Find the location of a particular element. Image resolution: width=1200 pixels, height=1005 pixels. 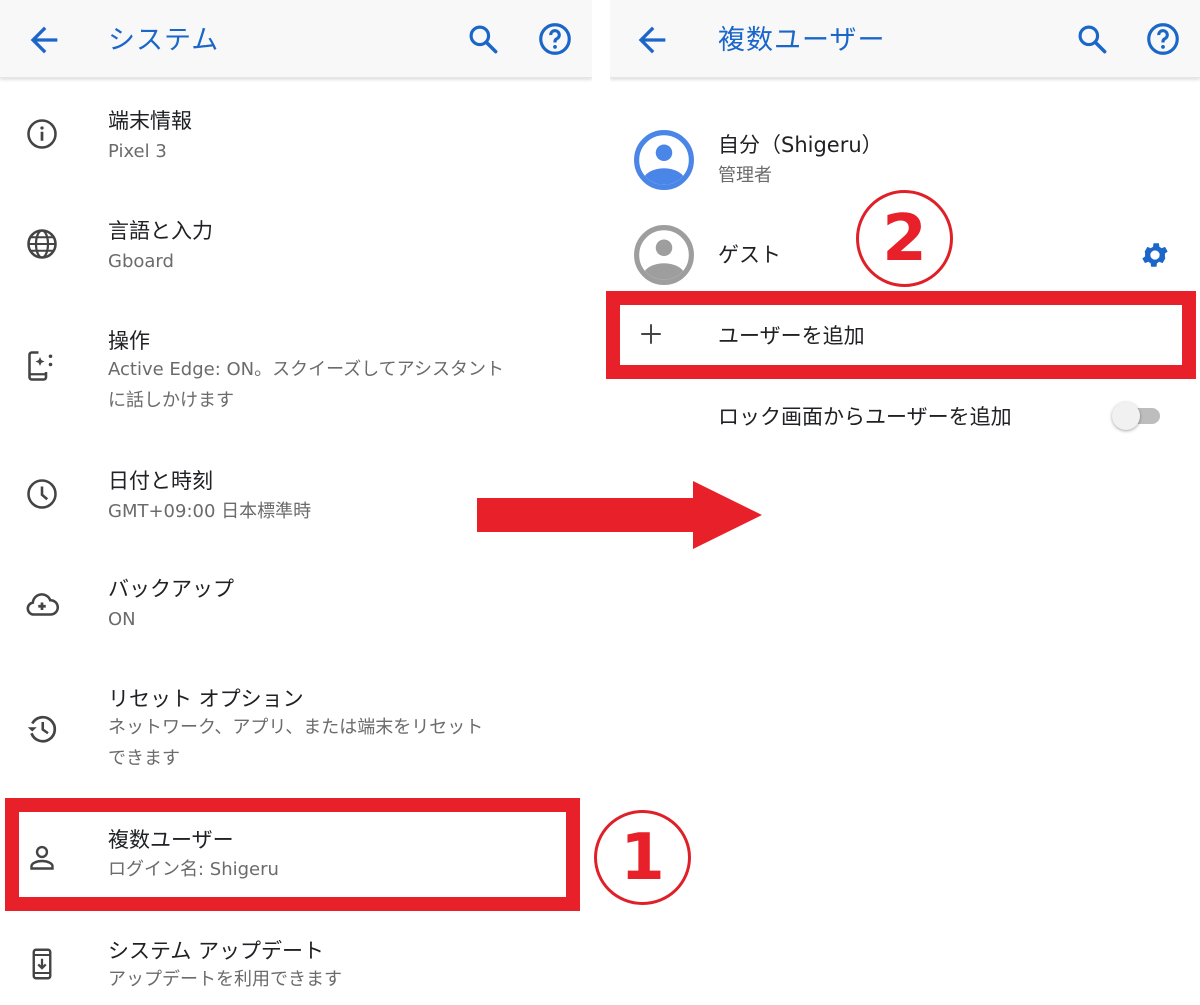

settings-item-multiple-users: 複数ユーザー ログイン名: Shigeru is located at coordinates (296, 858).